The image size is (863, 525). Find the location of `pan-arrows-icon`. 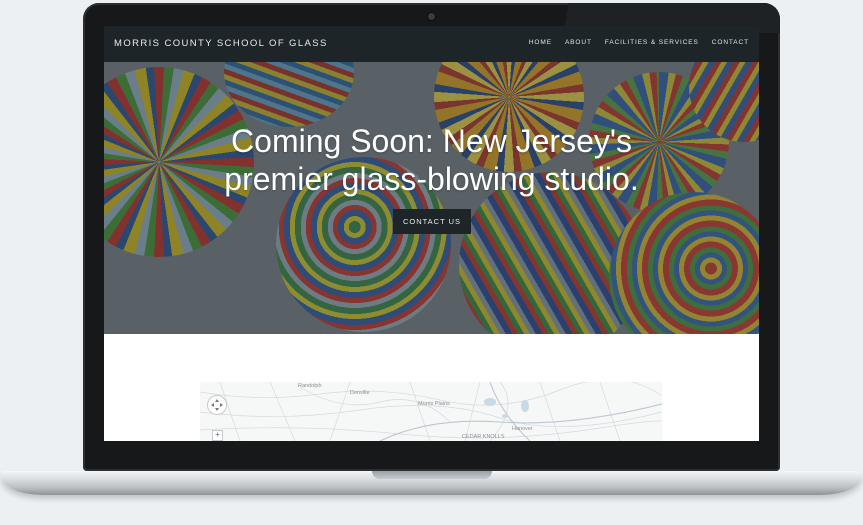

pan-arrows-icon is located at coordinates (217, 405).